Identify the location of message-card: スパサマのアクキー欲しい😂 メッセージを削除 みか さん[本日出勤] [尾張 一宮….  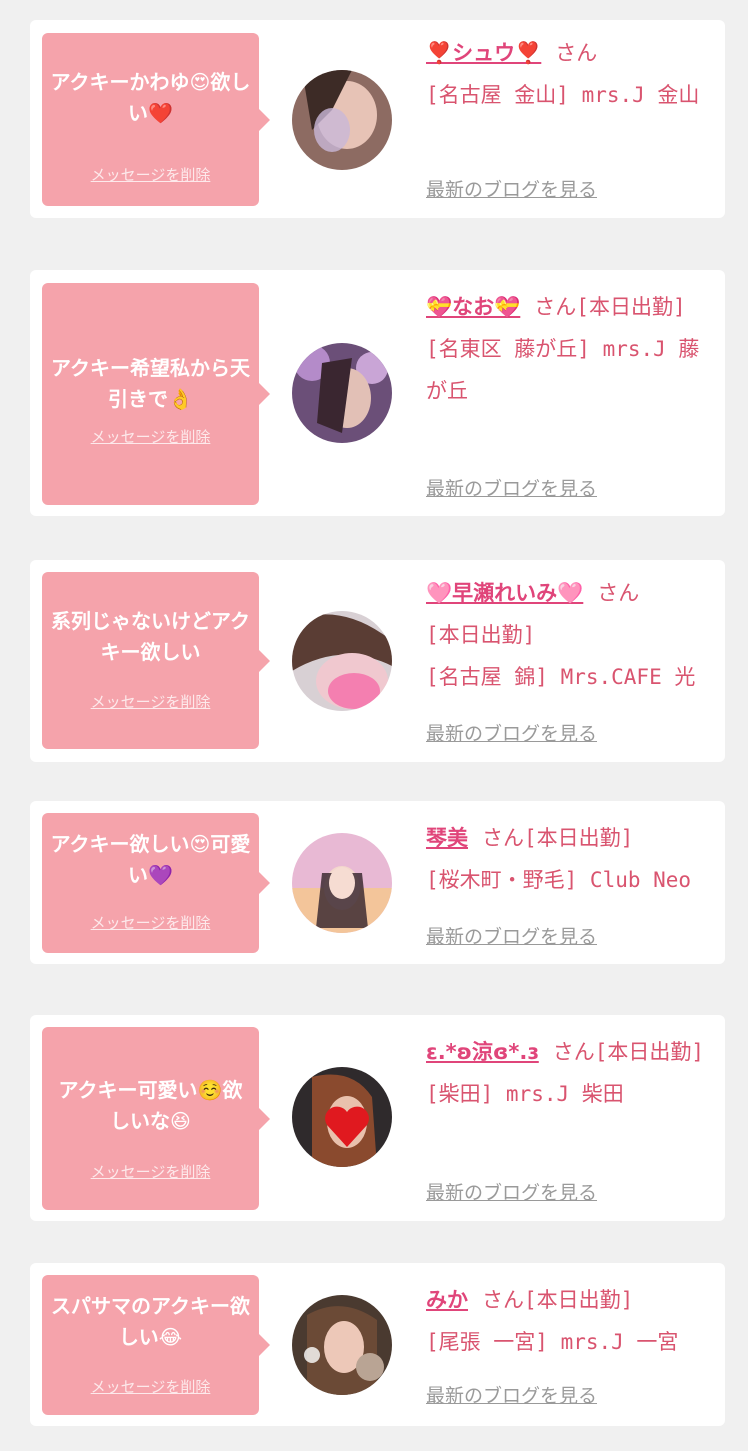
(377, 1344).